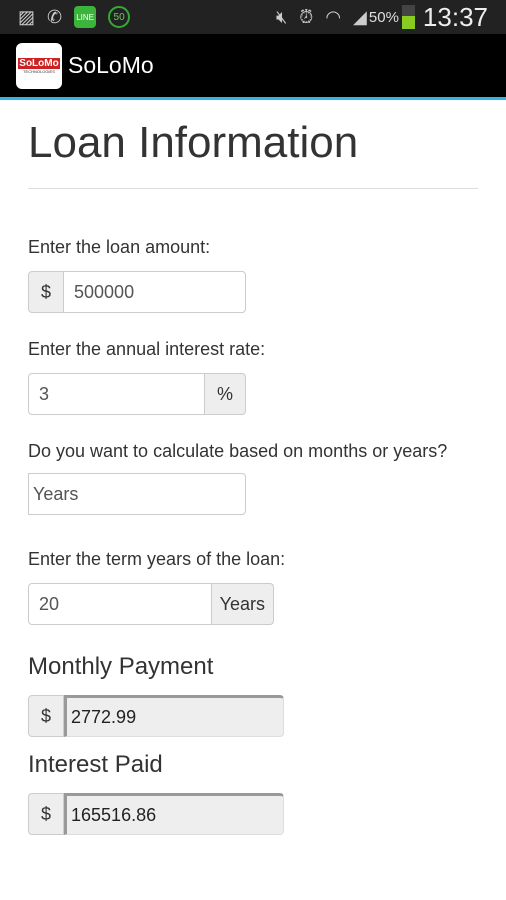 Image resolution: width=506 pixels, height=900 pixels. What do you see at coordinates (27, 16) in the screenshot?
I see `image-icon: ▨` at bounding box center [27, 16].